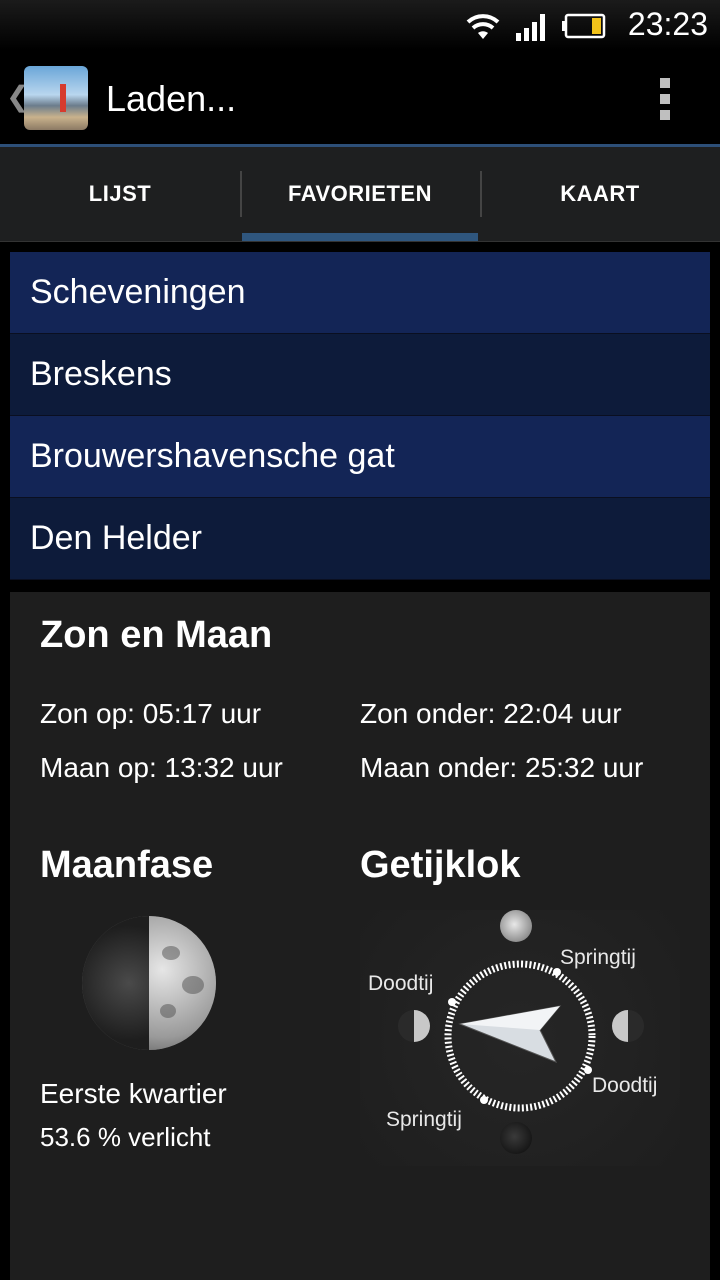  What do you see at coordinates (156, 635) in the screenshot?
I see `section-title-zon-en-maan: Zon en Maan` at bounding box center [156, 635].